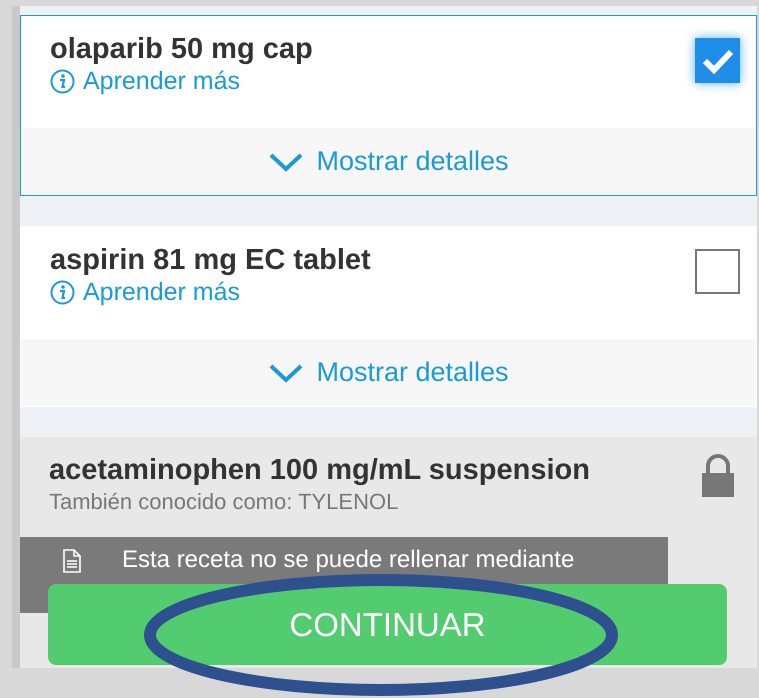  I want to click on medication-name: olaparib 50 mg cap, so click(181, 49).